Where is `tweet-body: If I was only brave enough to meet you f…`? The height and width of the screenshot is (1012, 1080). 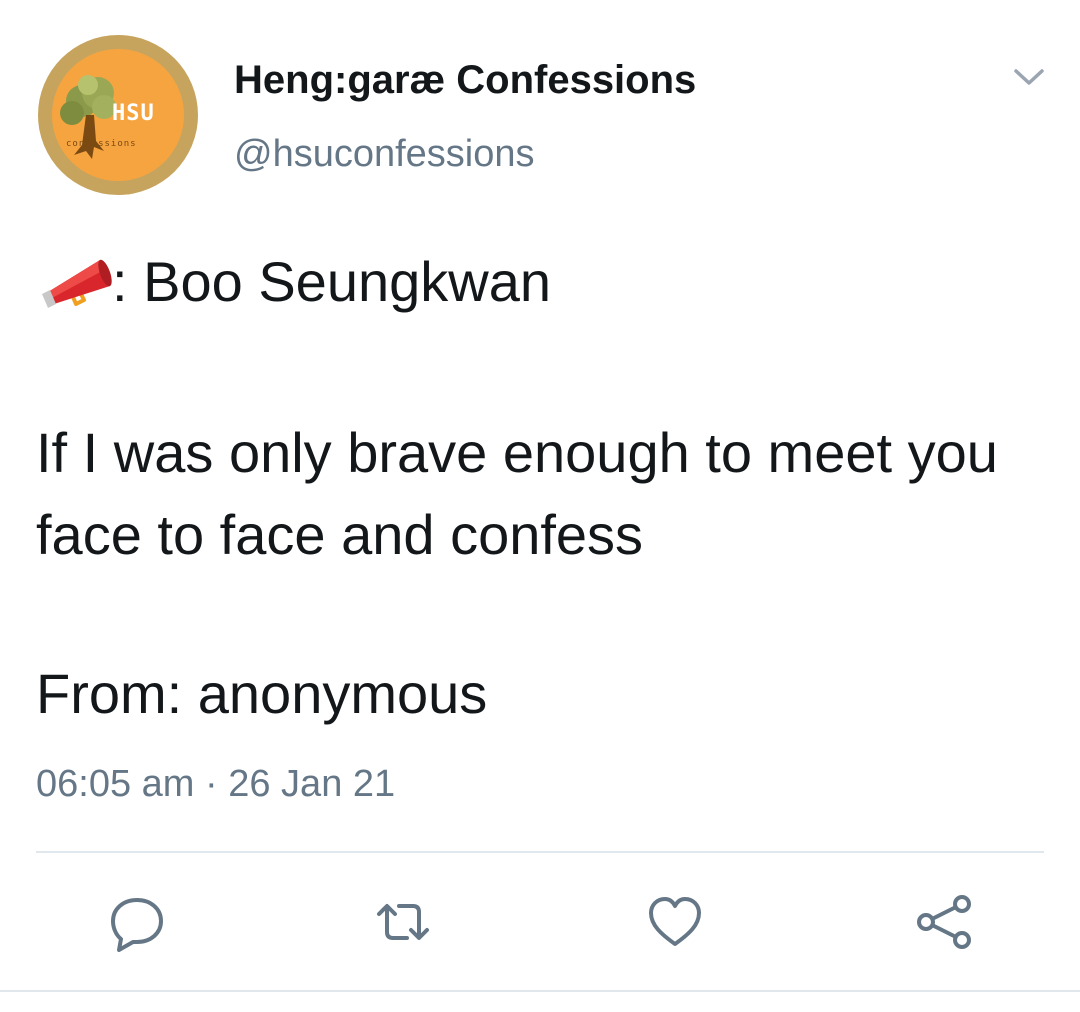 tweet-body: If I was only brave enough to meet you f… is located at coordinates (517, 493).